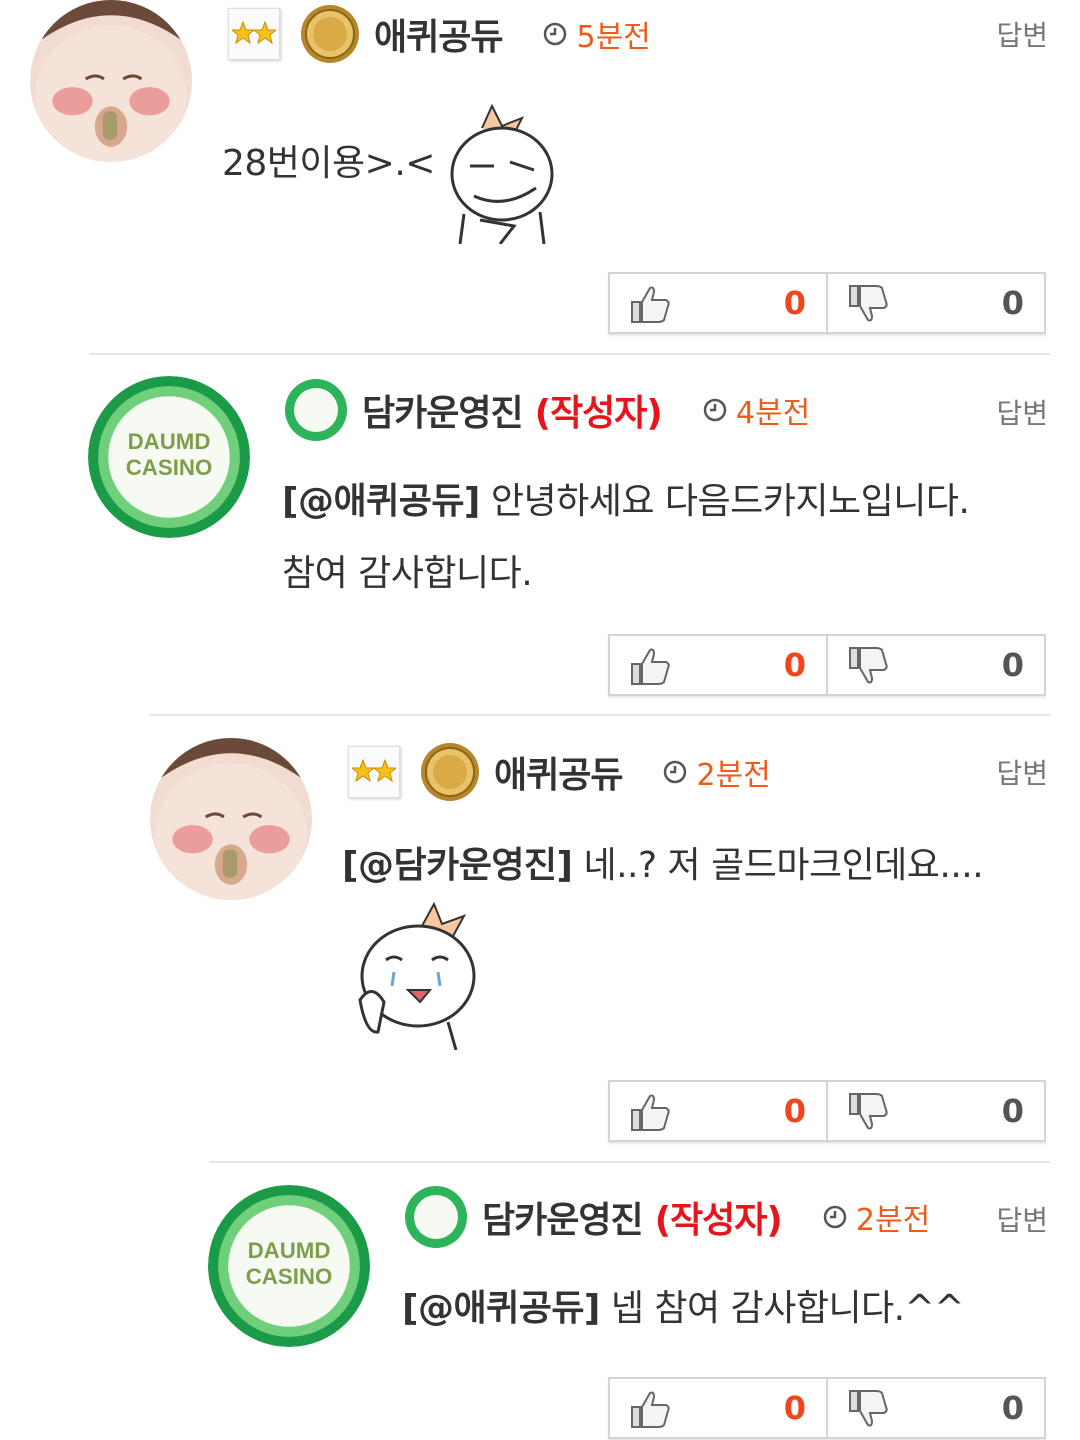  Describe the element at coordinates (407, 573) in the screenshot. I see `comment-body-line2: 참여 감사합니다.` at that location.